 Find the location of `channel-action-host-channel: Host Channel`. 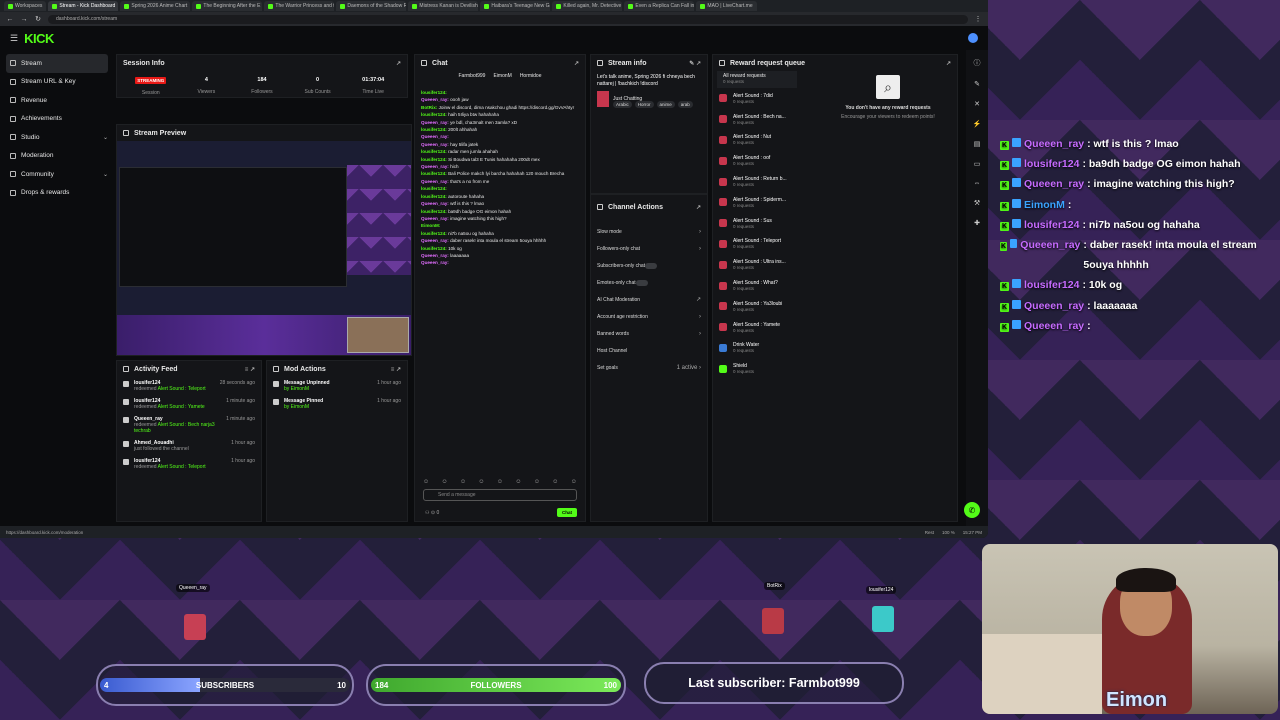

channel-action-host-channel: Host Channel is located at coordinates (649, 350).